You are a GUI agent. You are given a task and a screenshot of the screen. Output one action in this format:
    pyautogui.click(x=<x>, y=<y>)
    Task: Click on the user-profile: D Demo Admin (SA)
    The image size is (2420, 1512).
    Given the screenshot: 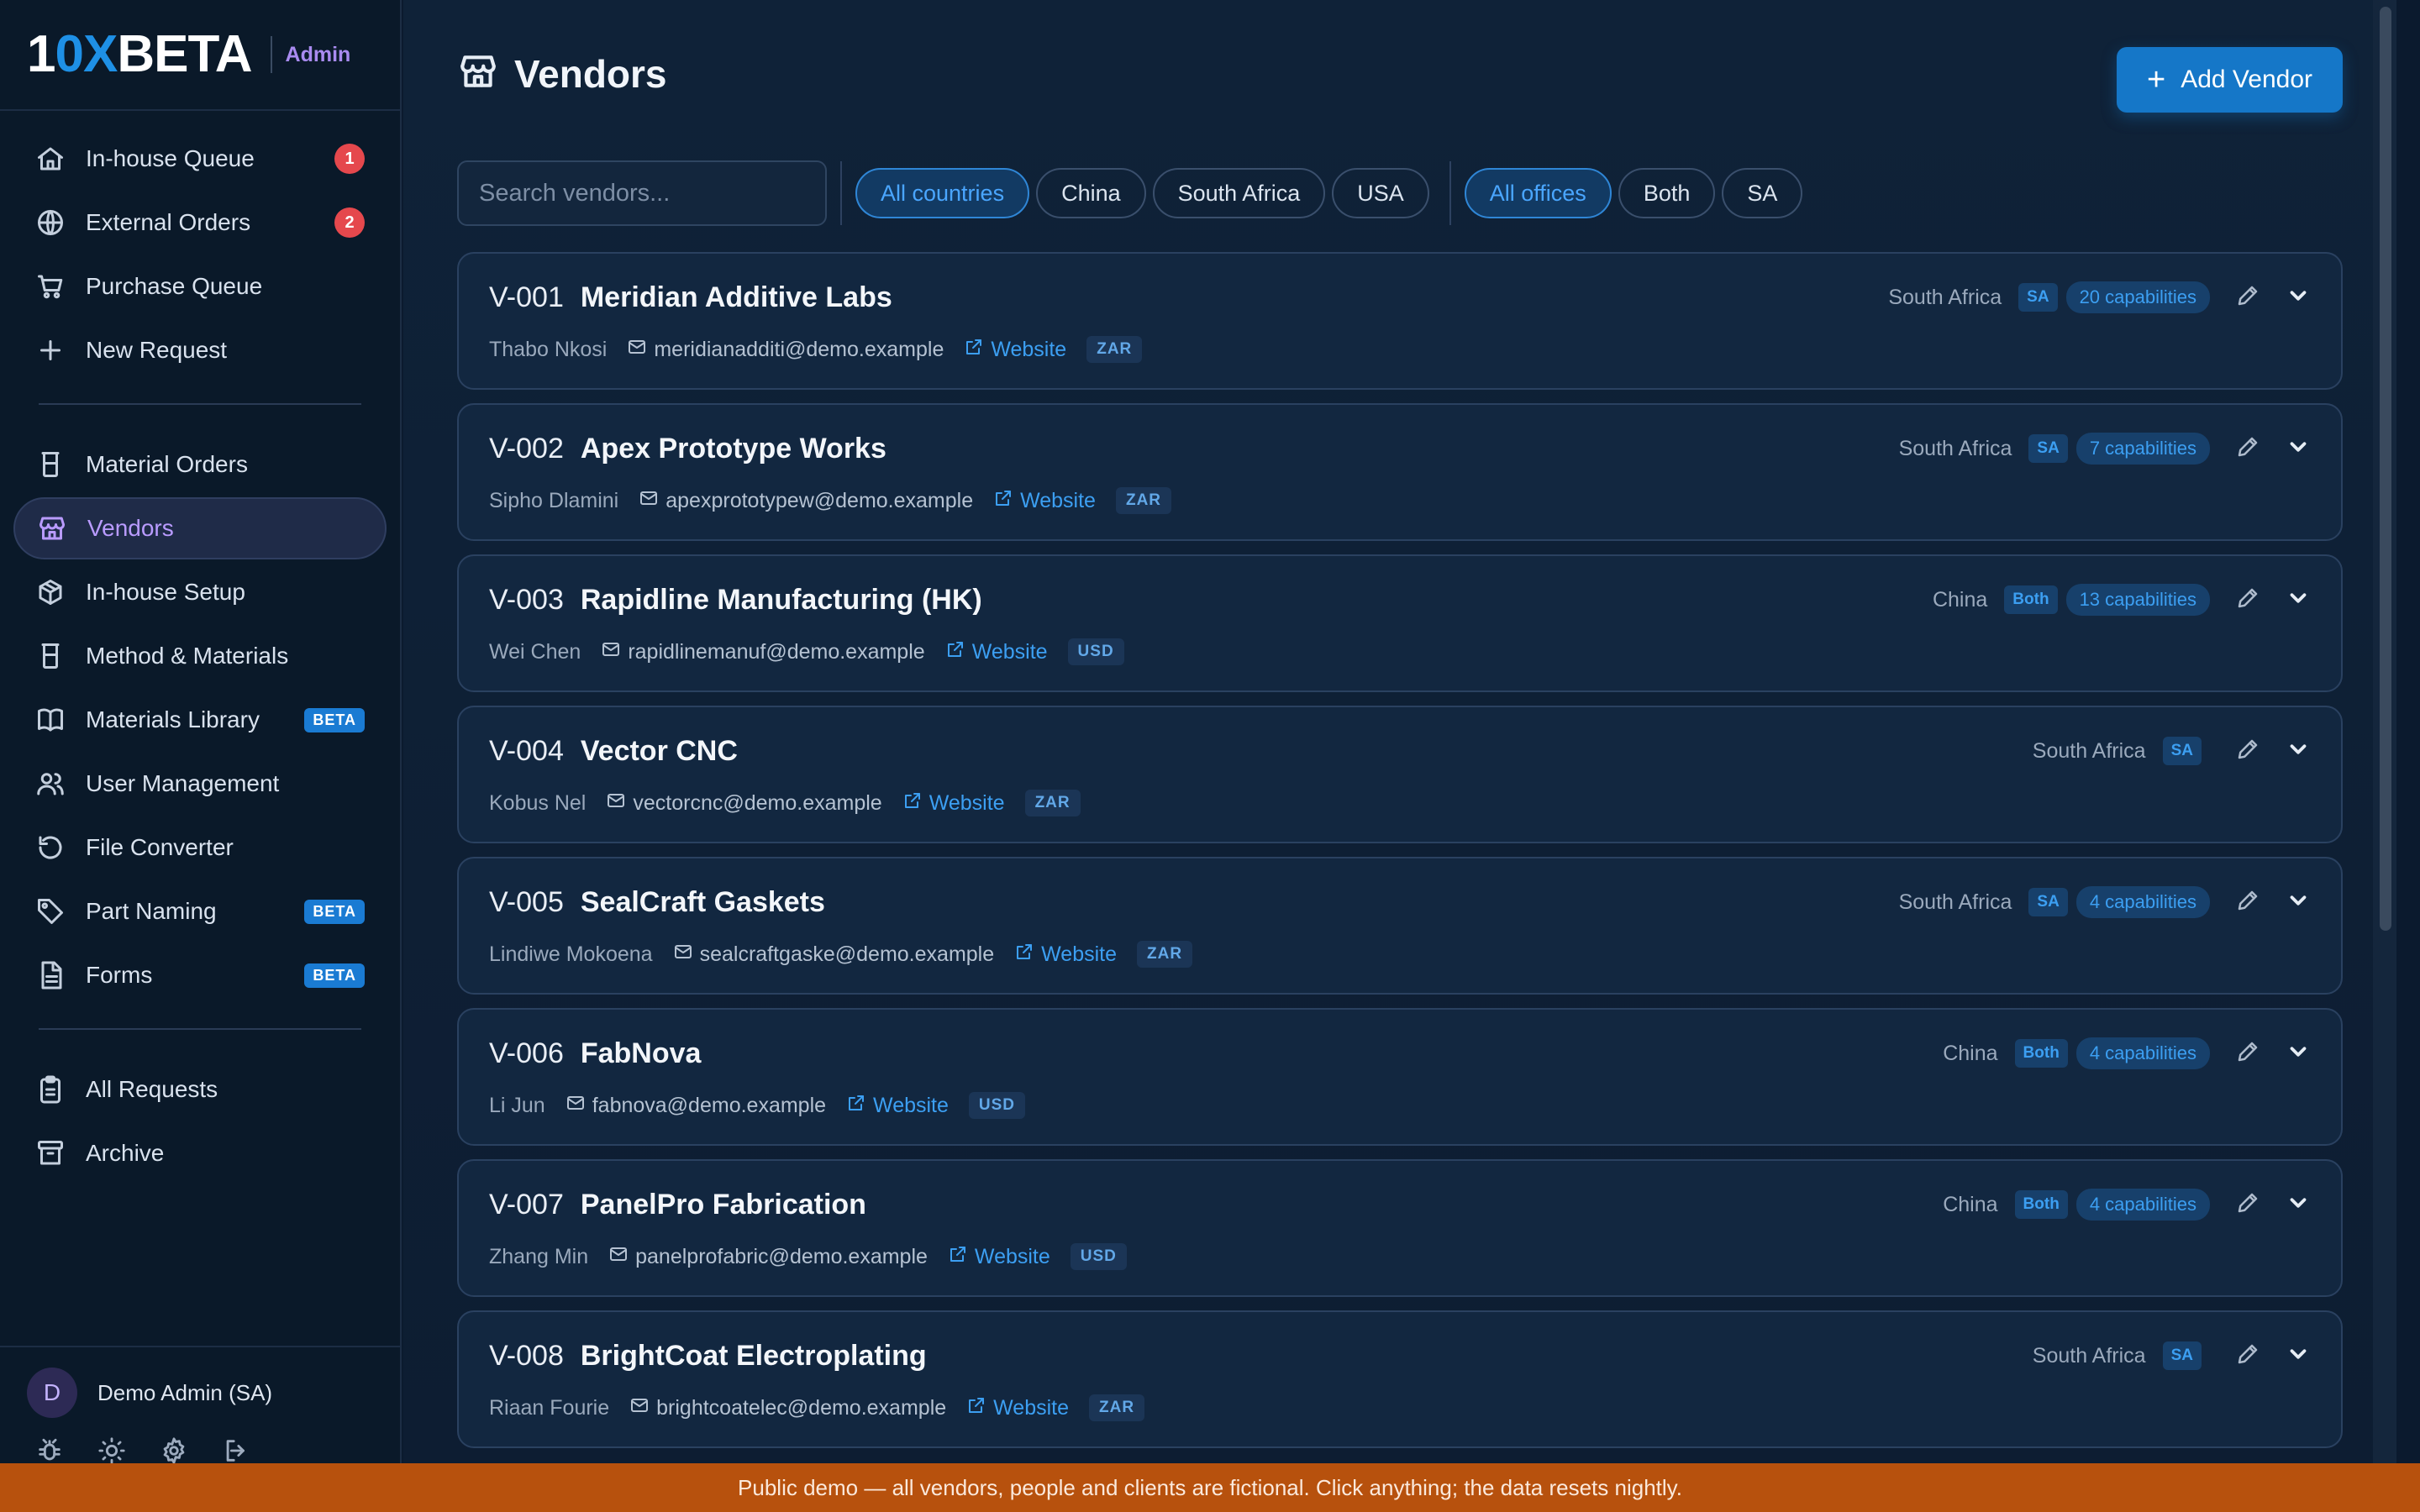 What is the action you would take?
    pyautogui.click(x=200, y=1393)
    